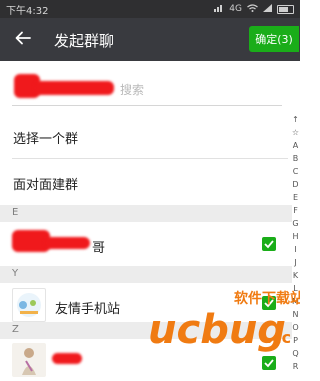 Image resolution: width=320 pixels, height=381 pixels. I want to click on select-group-item: 选择一个群, so click(144, 136).